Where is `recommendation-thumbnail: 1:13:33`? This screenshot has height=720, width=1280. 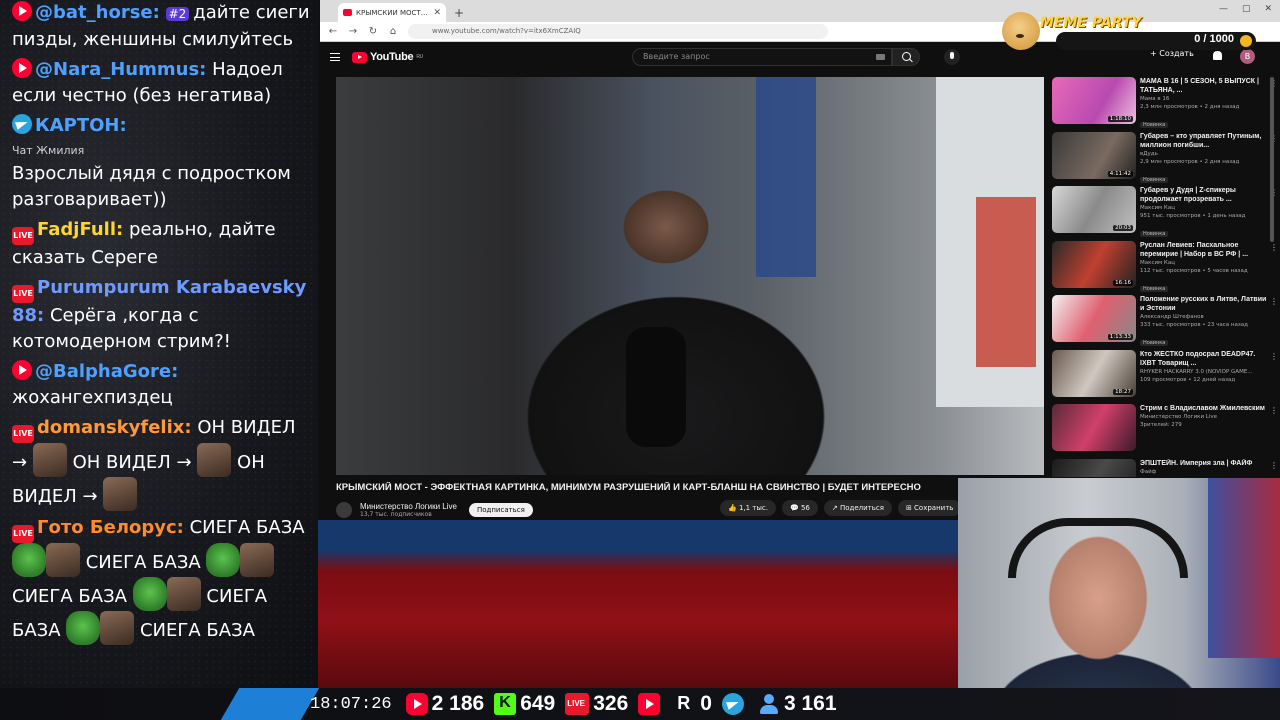 recommendation-thumbnail: 1:13:33 is located at coordinates (1094, 318).